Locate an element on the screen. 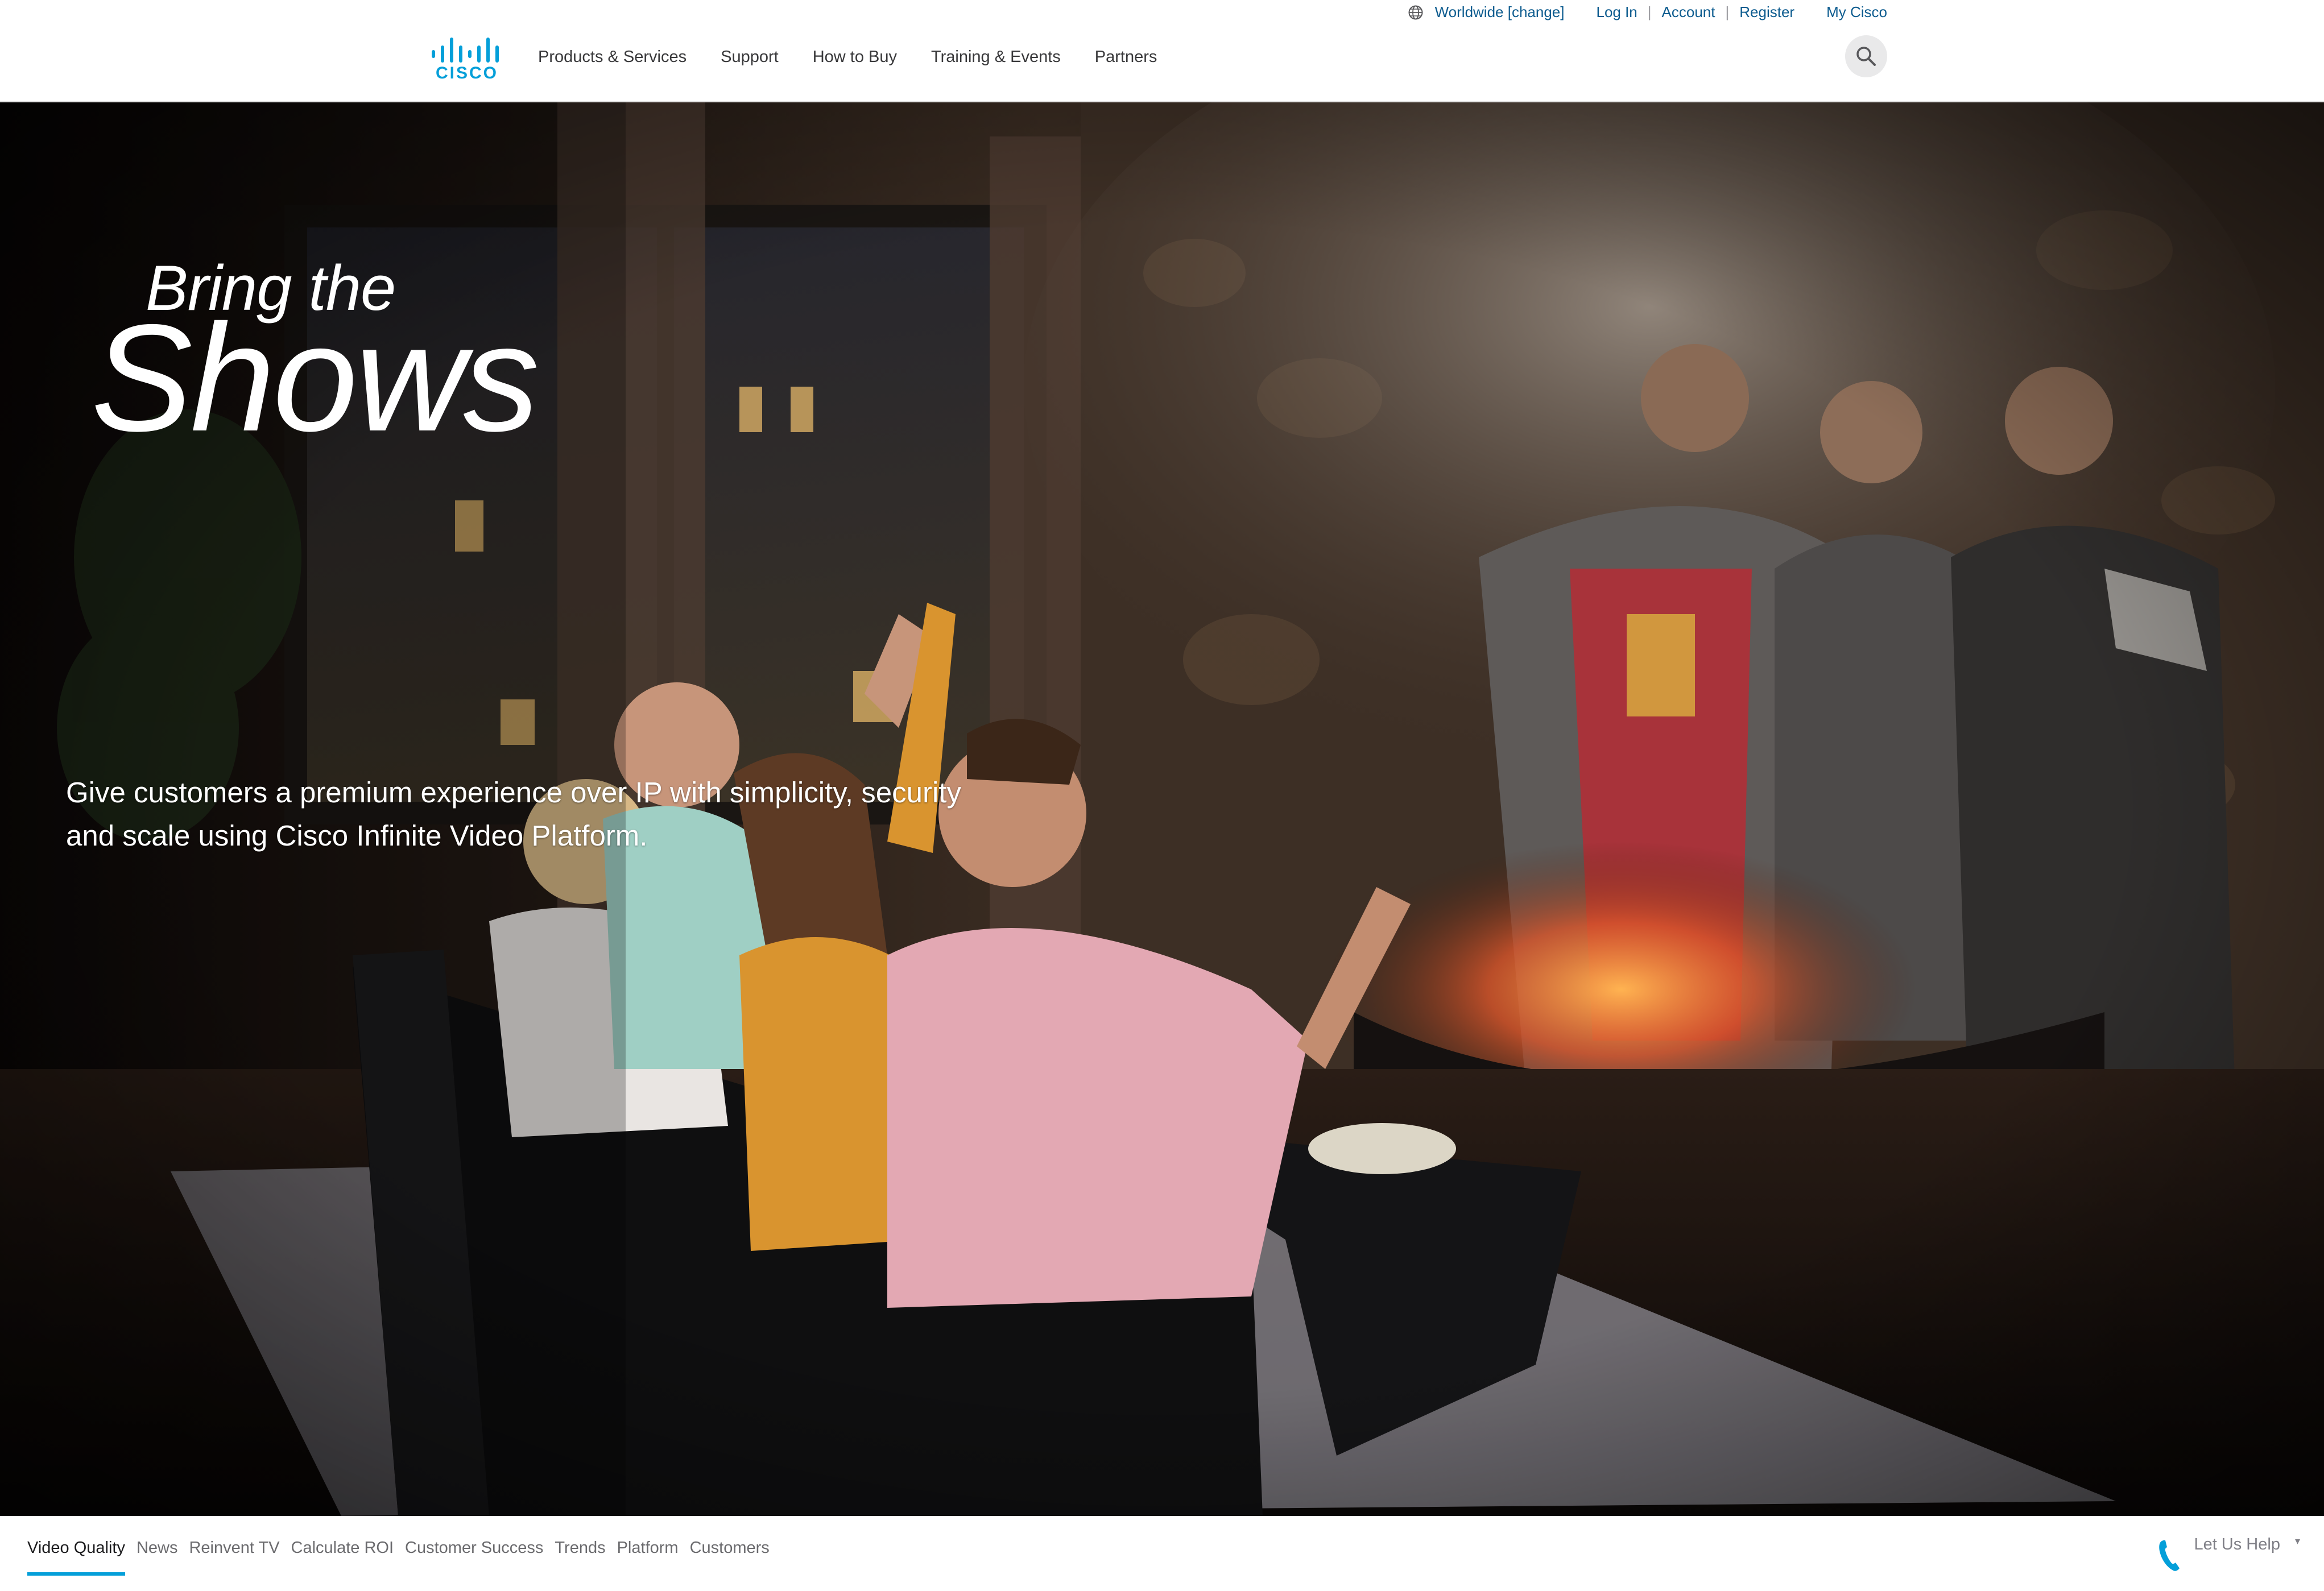 The image size is (2324, 1591). cisco-logo: CISCO is located at coordinates (467, 57).